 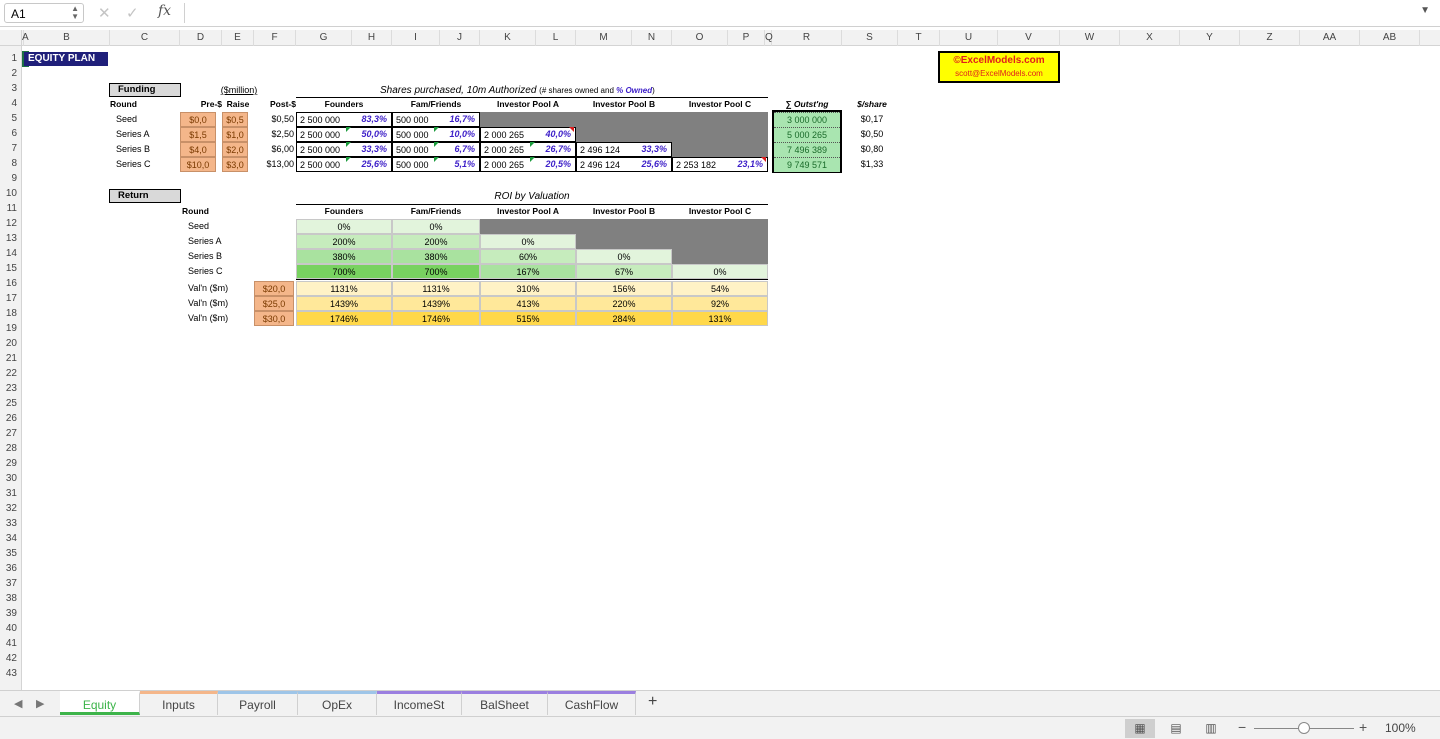 I want to click on funding-header-post: Post-$, so click(x=275, y=104).